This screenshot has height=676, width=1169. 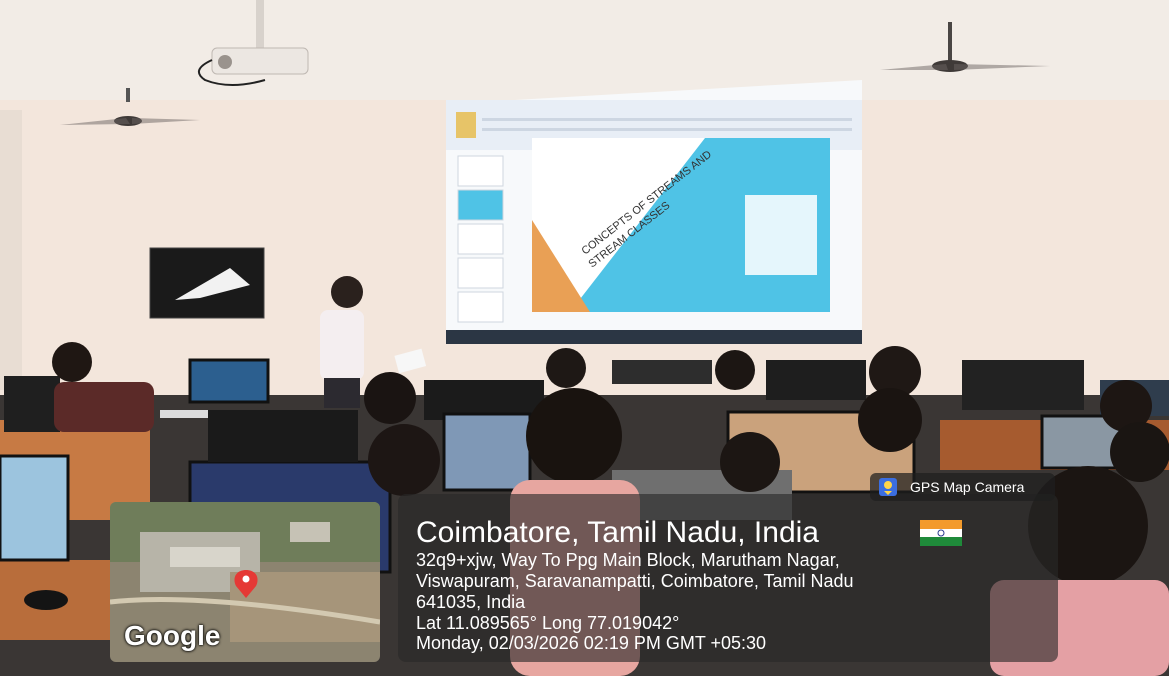 I want to click on location-title: Coimbatore, Tamil Nadu, India, so click(x=617, y=532).